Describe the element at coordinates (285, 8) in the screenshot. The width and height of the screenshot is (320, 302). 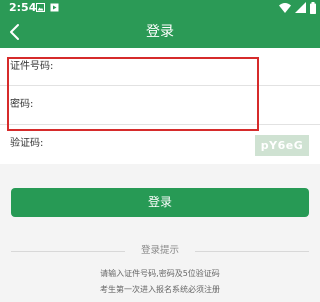
I see `wifi-icon` at that location.